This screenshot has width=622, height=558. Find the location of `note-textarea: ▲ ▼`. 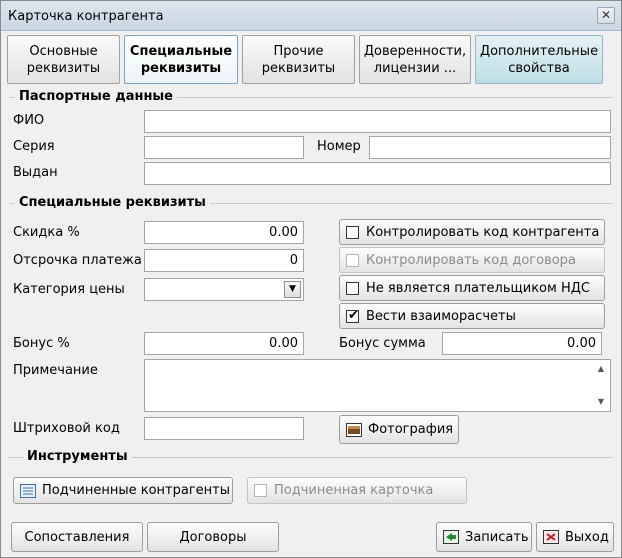

note-textarea: ▲ ▼ is located at coordinates (377, 385).